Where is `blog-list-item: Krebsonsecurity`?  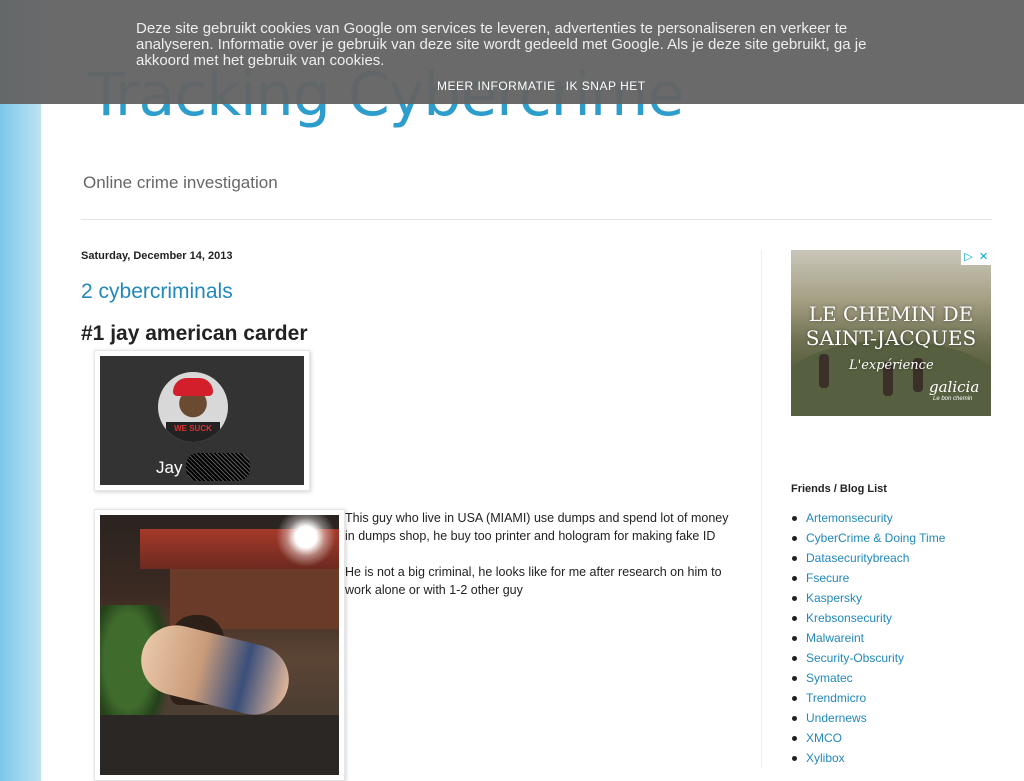
blog-list-item: Krebsonsecurity is located at coordinates (868, 618).